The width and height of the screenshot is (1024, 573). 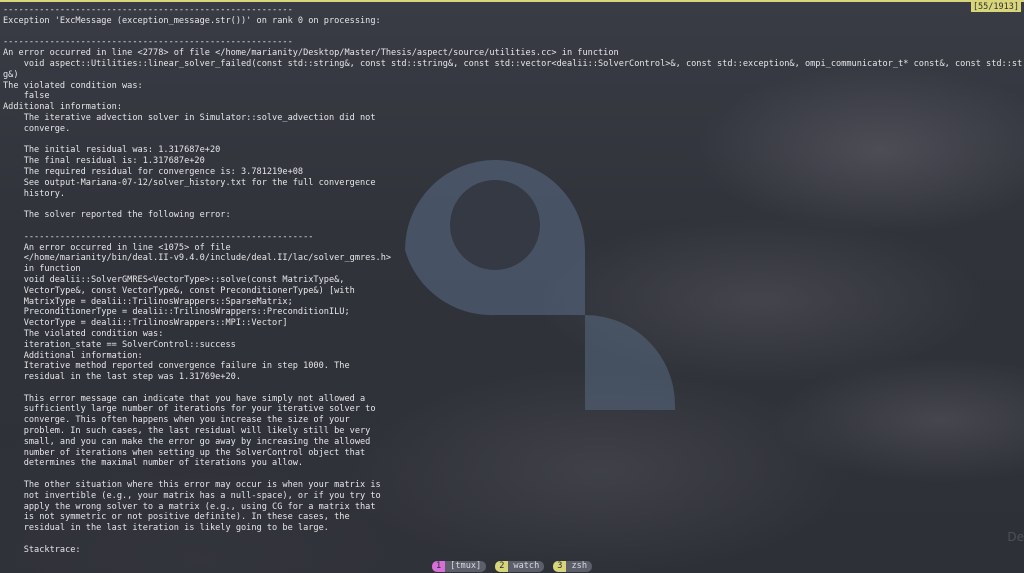 What do you see at coordinates (117, 215) in the screenshot?
I see `terminal-line: The solver reported the following error:` at bounding box center [117, 215].